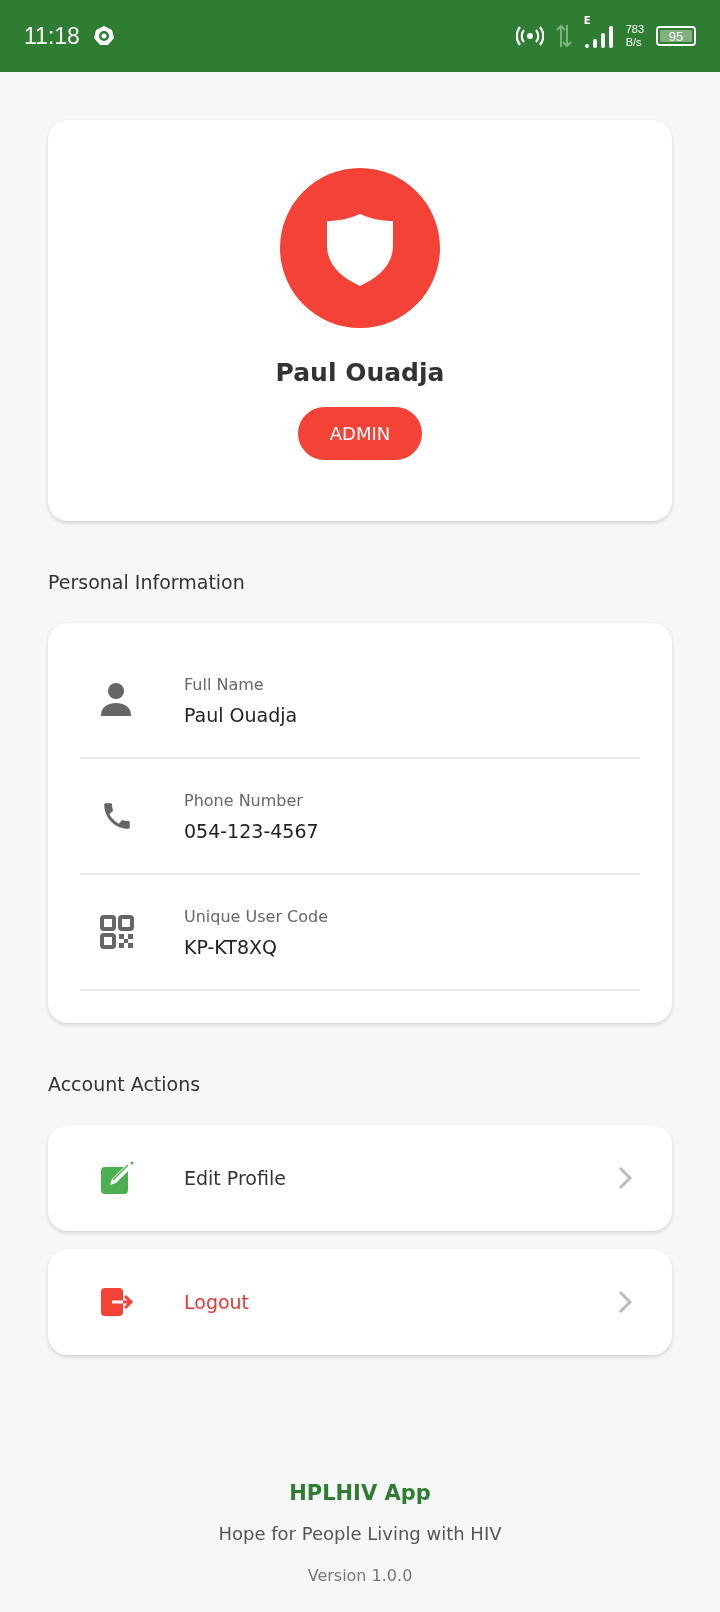  Describe the element at coordinates (116, 700) in the screenshot. I see `person-icon` at that location.